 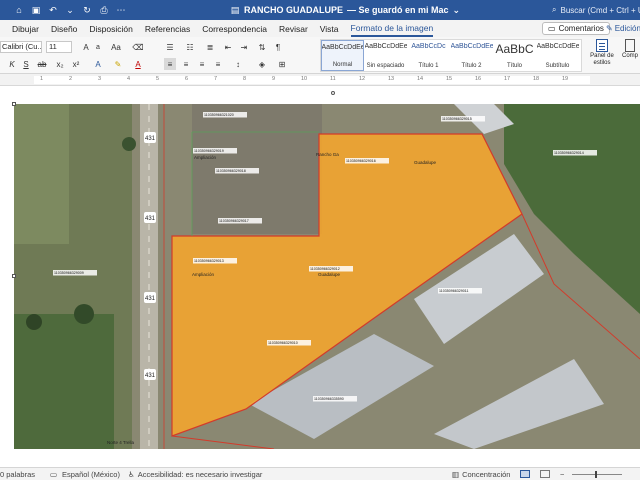 What do you see at coordinates (98, 47) in the screenshot?
I see `shrink-font-icon: a` at bounding box center [98, 47].